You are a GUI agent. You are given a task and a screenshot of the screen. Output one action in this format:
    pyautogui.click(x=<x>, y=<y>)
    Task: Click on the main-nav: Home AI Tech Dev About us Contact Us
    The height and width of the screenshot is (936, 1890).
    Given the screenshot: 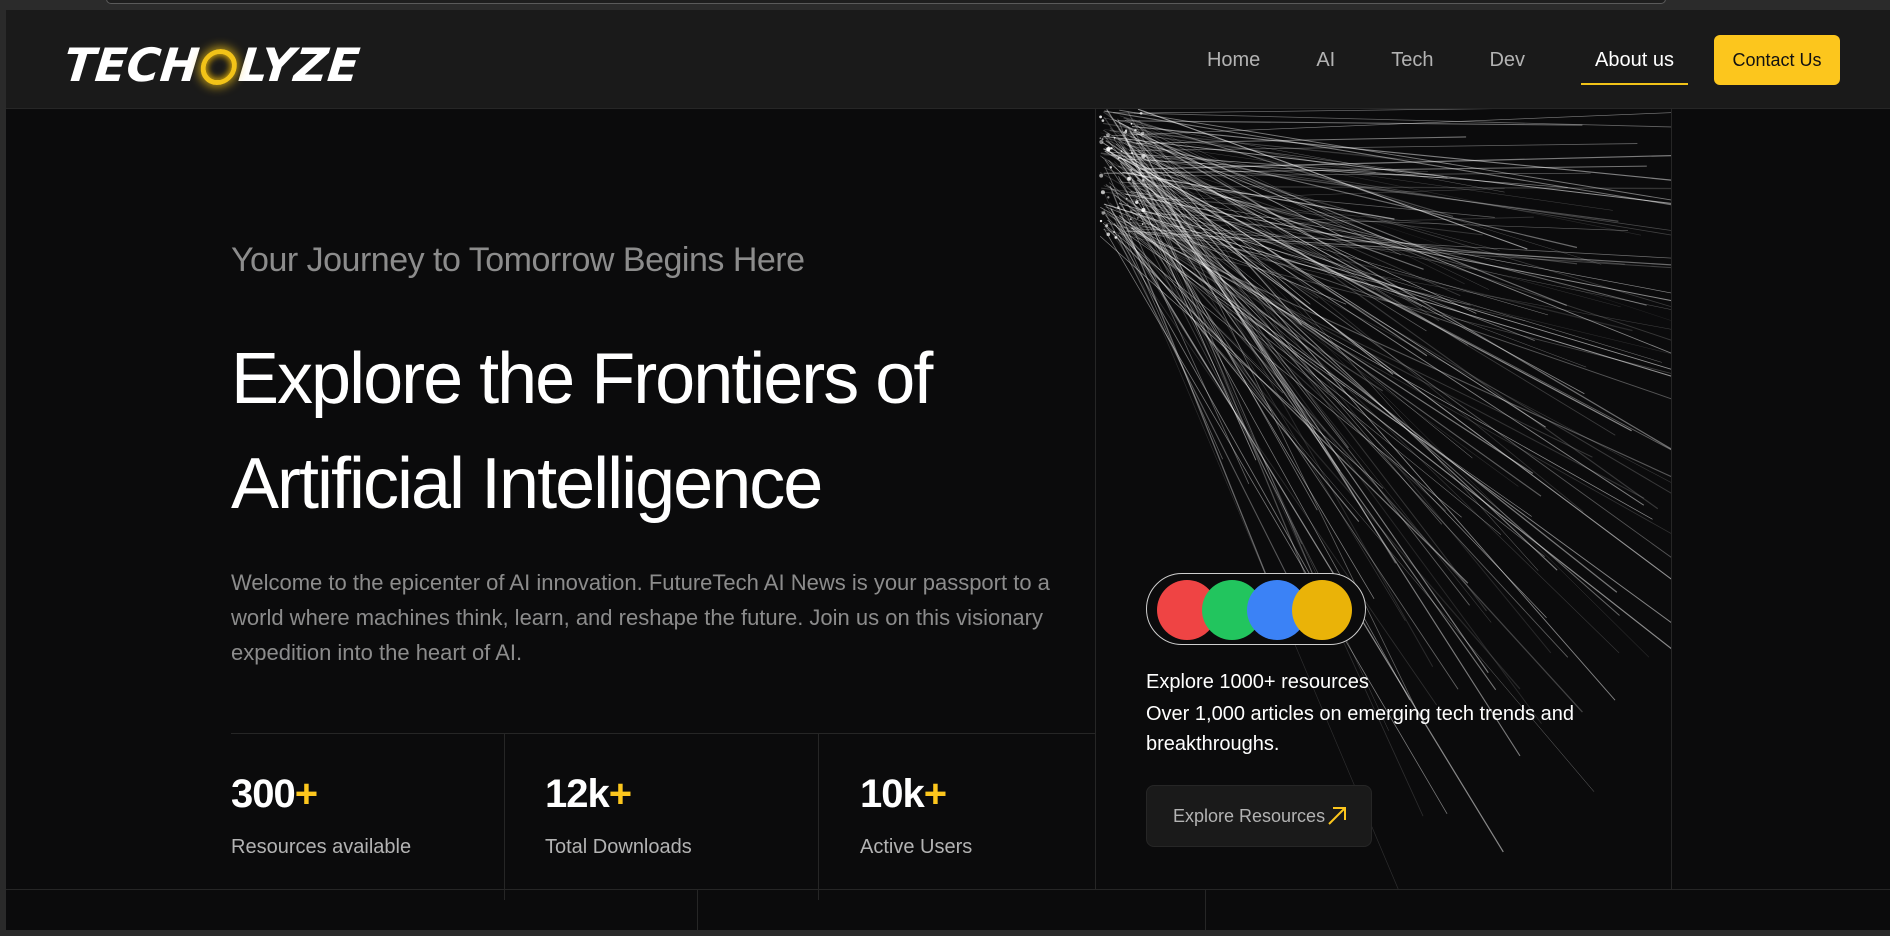 What is the action you would take?
    pyautogui.click(x=1523, y=60)
    